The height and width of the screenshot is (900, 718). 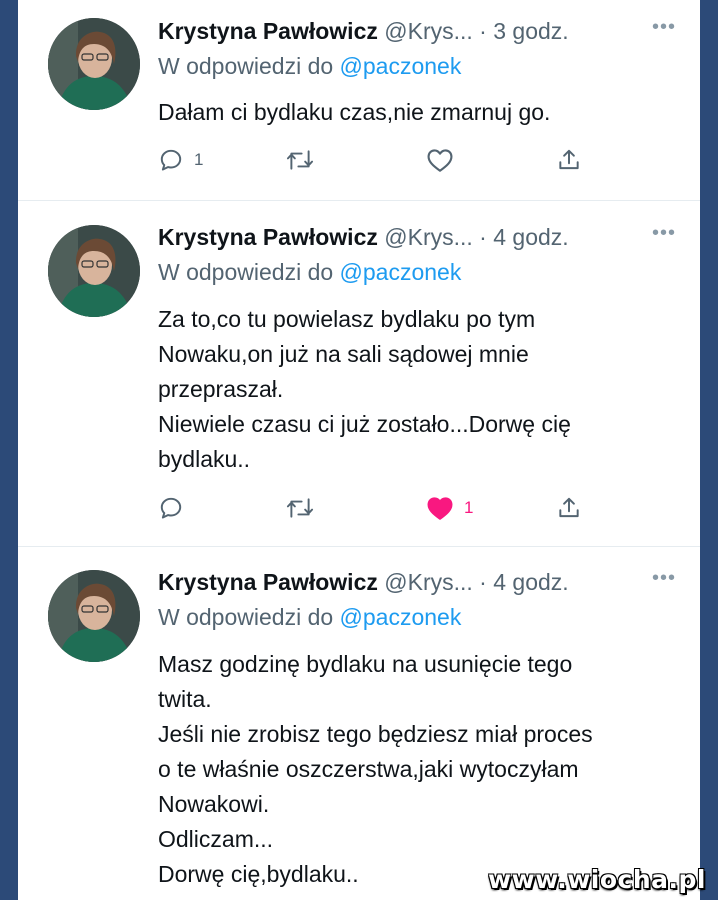 I want to click on tweet-text-line: Masz godzinę bydlaku na usunięcie tego, so click(x=365, y=664).